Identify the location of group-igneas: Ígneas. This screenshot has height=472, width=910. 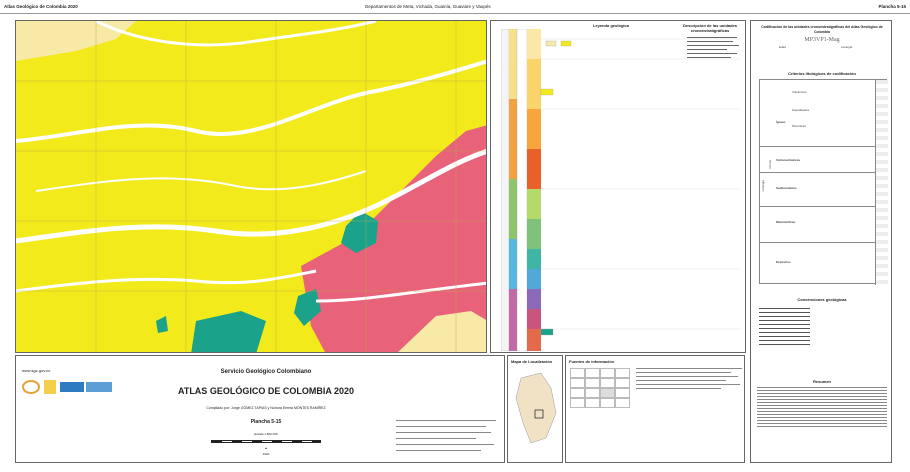
(781, 122).